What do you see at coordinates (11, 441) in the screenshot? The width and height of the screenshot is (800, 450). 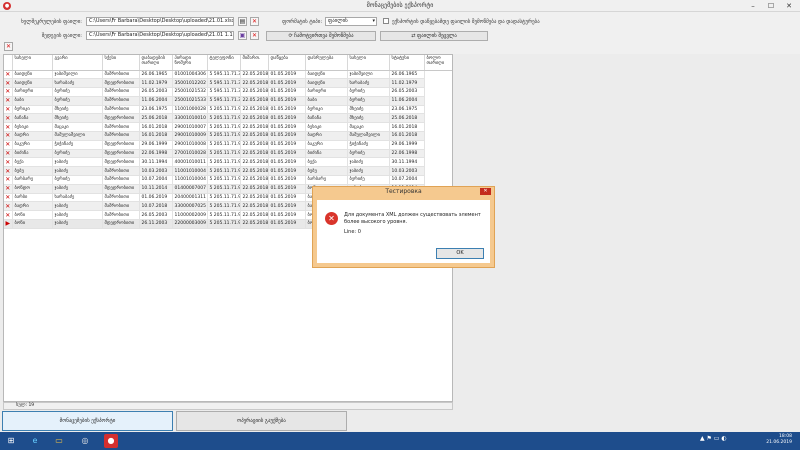 I see `start-icon: ⊞` at bounding box center [11, 441].